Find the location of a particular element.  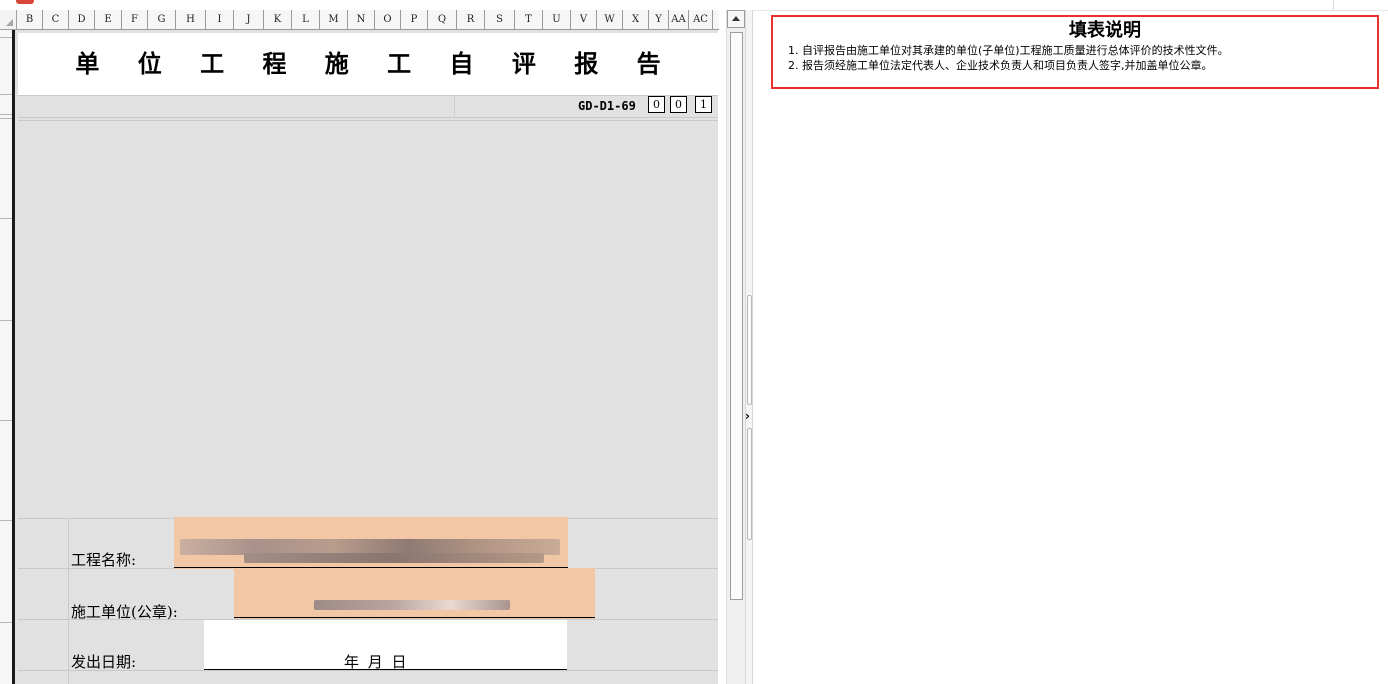

column-header: K is located at coordinates (278, 19).